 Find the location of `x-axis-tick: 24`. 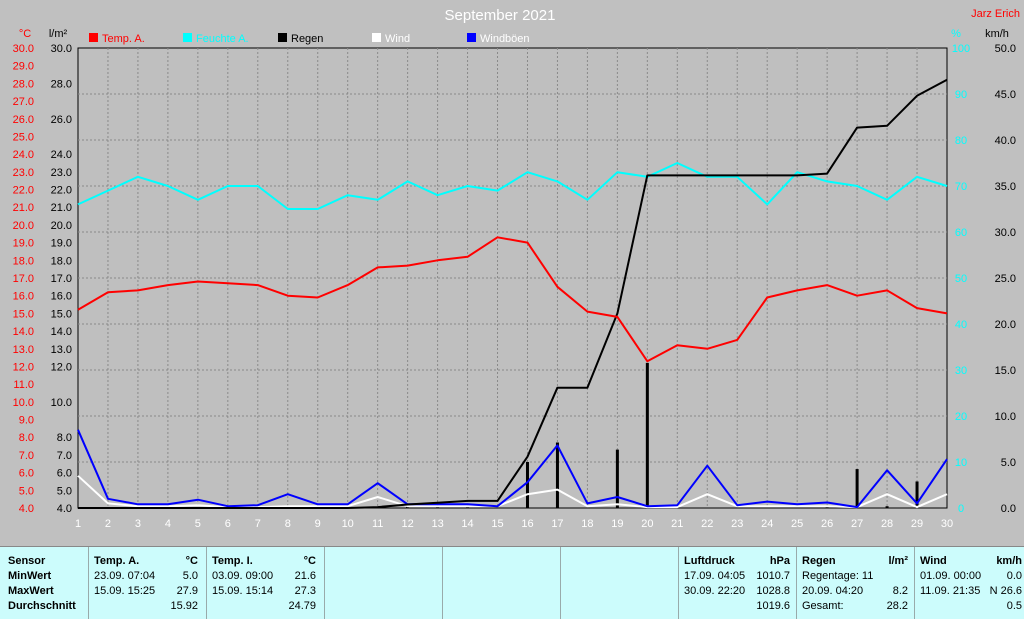

x-axis-tick: 24 is located at coordinates (767, 524).